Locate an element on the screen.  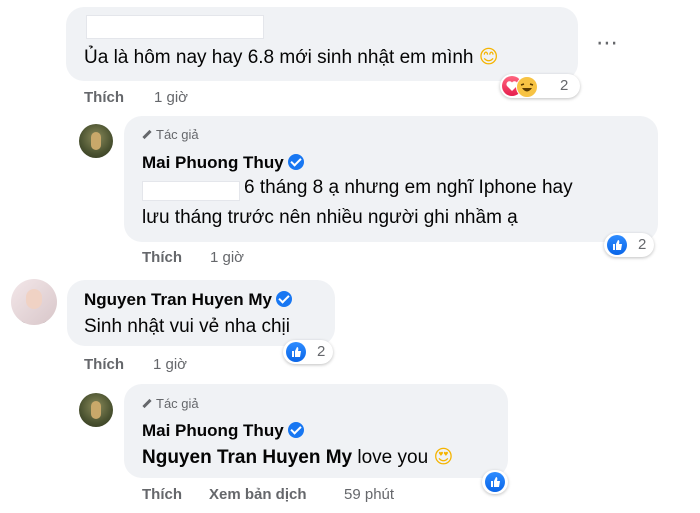
reaction-summary-1: 2 is located at coordinates (540, 86).